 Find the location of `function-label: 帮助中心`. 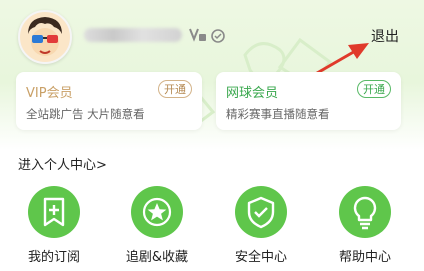

function-label: 帮助中心 is located at coordinates (364, 257).